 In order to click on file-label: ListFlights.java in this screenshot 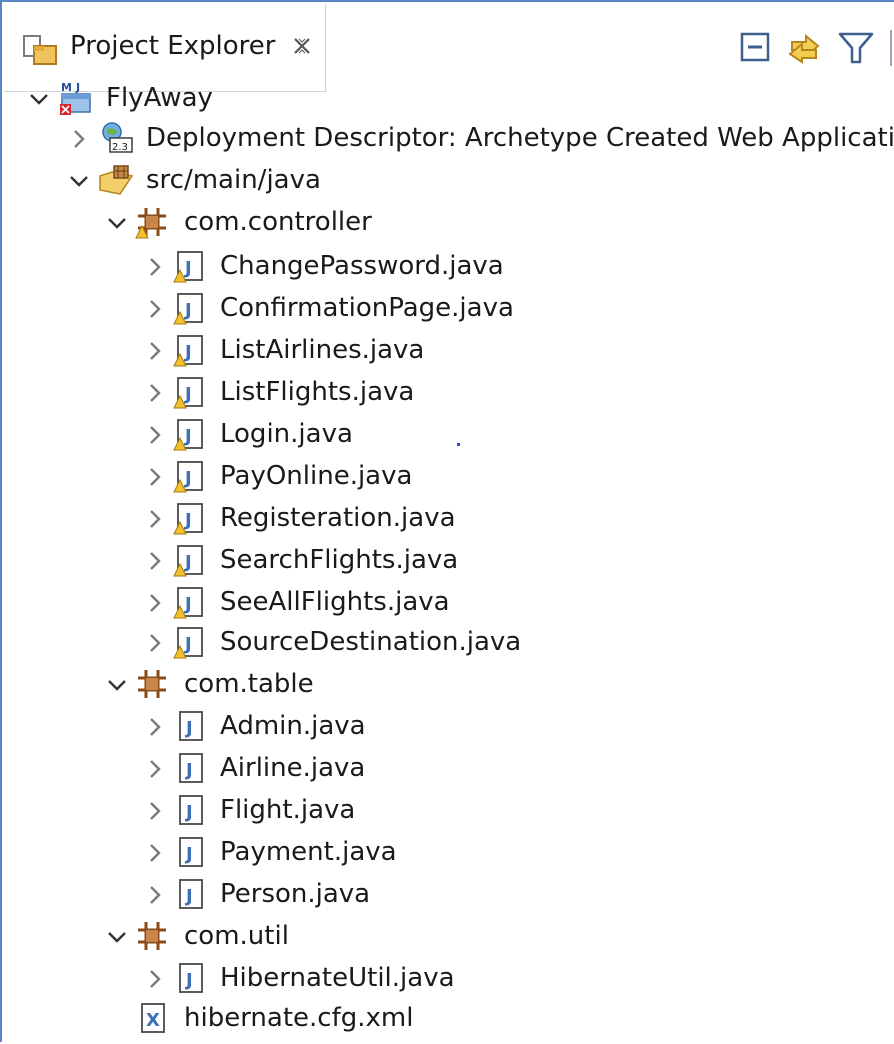, I will do `click(317, 392)`.